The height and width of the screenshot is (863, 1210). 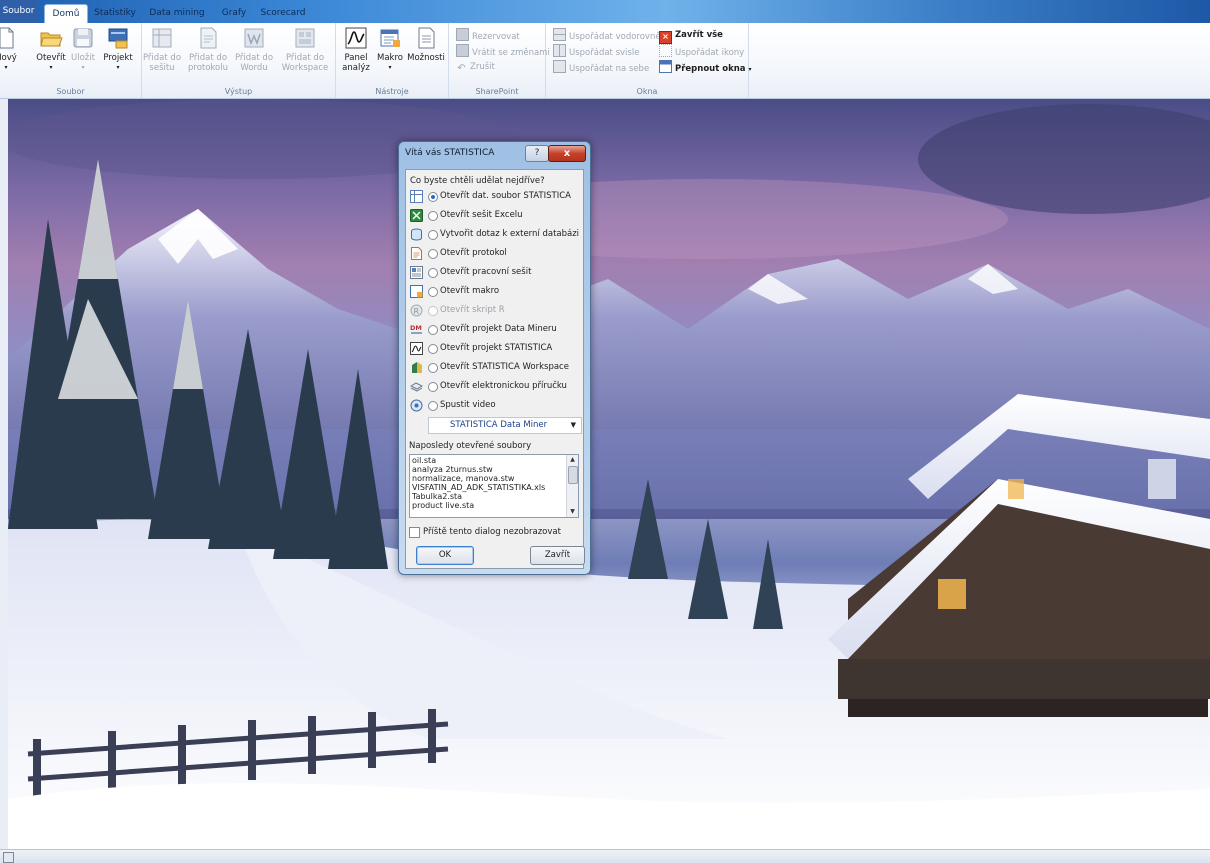 What do you see at coordinates (486, 272) in the screenshot?
I see `option-label: Otevřít pracovní sešit` at bounding box center [486, 272].